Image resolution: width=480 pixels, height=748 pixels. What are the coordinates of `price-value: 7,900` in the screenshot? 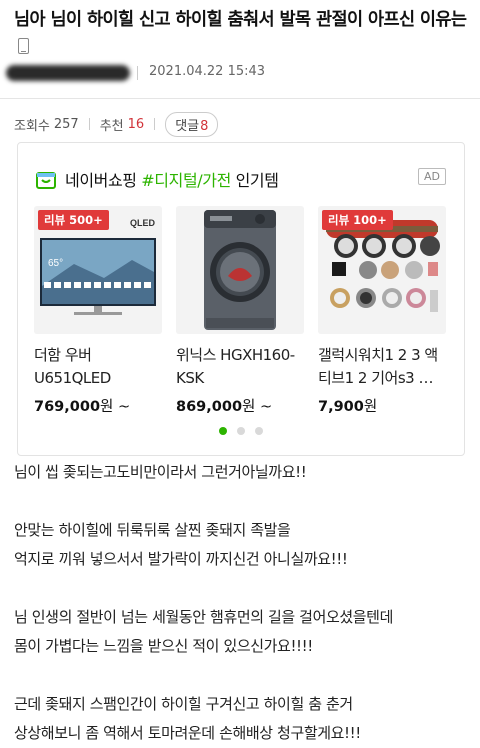 It's located at (341, 407).